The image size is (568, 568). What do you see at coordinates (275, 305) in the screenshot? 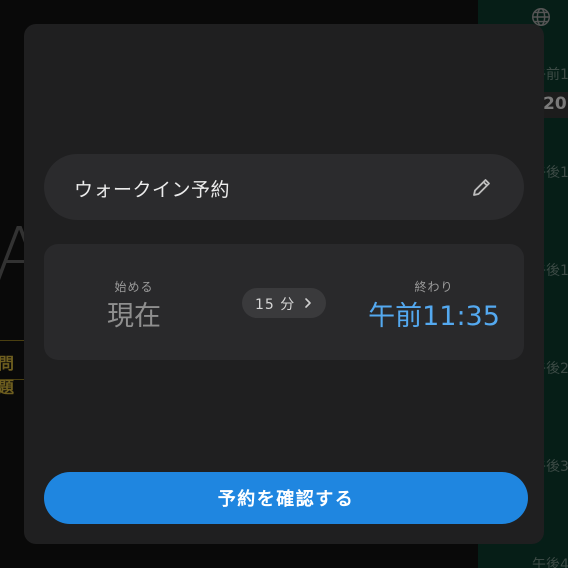
I see `duration-label: 15 分` at bounding box center [275, 305].